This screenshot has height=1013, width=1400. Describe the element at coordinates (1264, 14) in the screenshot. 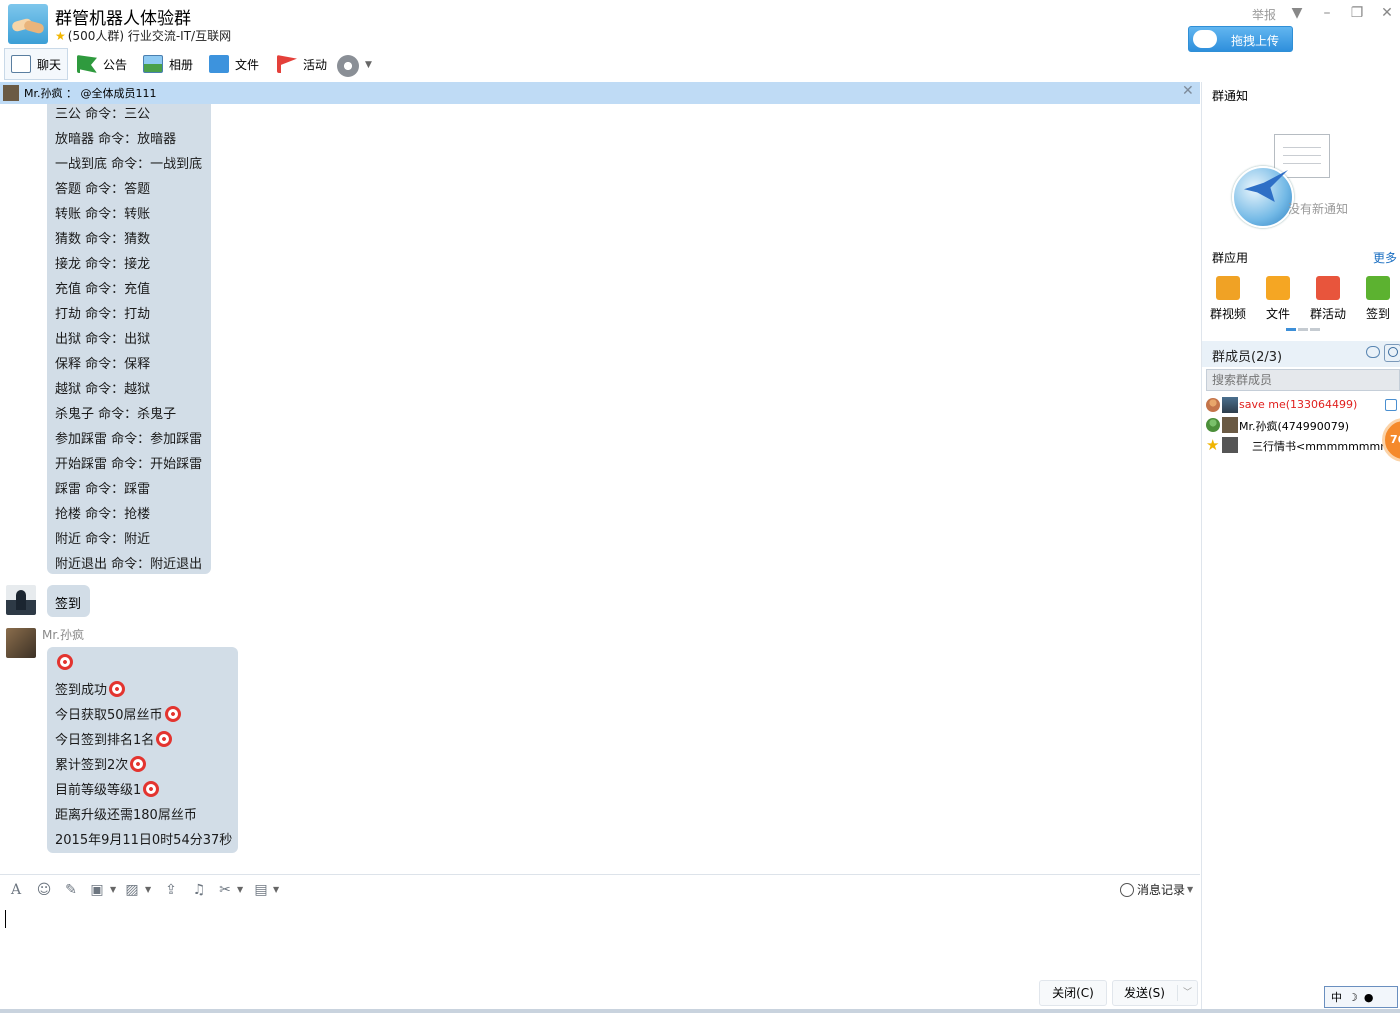

I see `report-link: 举报` at that location.